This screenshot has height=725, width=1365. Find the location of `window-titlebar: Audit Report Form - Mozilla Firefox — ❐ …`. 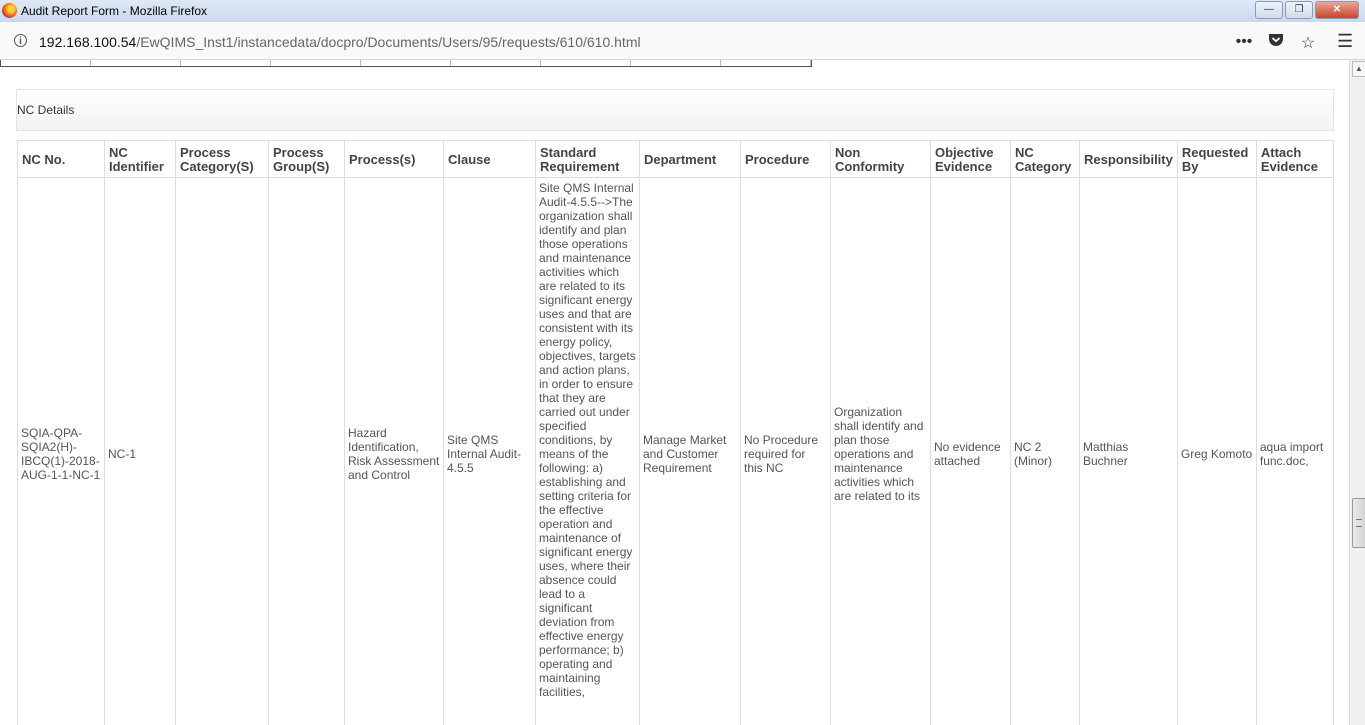

window-titlebar: Audit Report Form - Mozilla Firefox — ❐ … is located at coordinates (682, 11).